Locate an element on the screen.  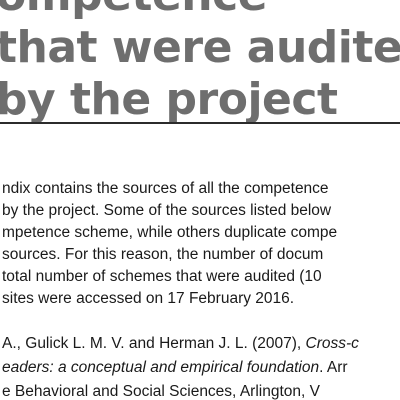
paragraph-line: sites were accessed on 17 February 2016. is located at coordinates (148, 298).